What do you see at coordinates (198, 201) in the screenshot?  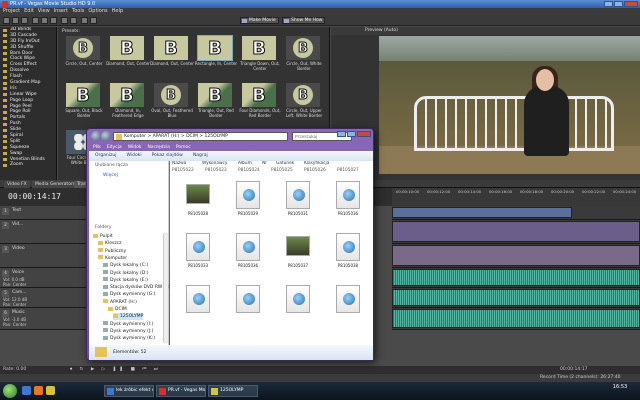 I see `file-item: P8105028` at bounding box center [198, 201].